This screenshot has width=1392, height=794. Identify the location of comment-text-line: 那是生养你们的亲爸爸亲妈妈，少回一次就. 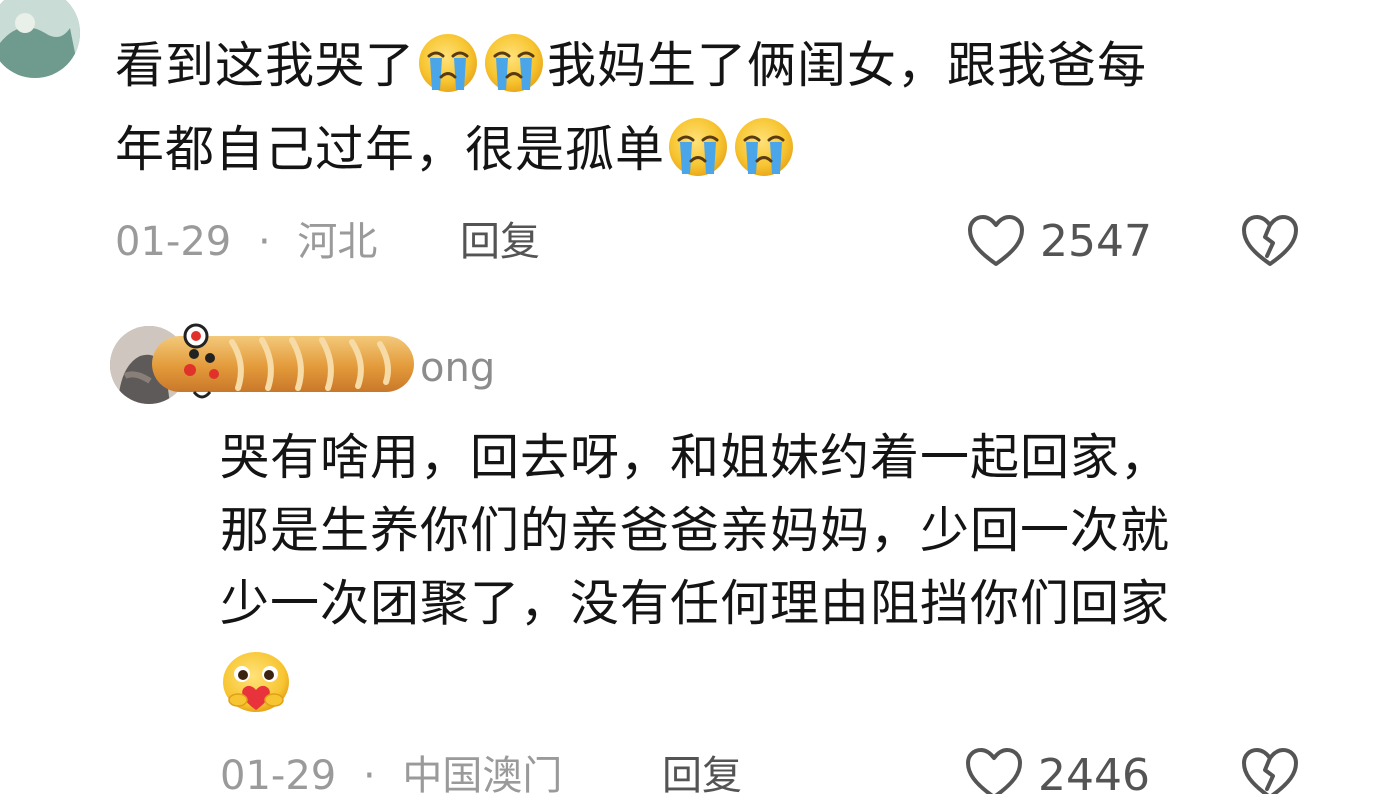
(695, 530).